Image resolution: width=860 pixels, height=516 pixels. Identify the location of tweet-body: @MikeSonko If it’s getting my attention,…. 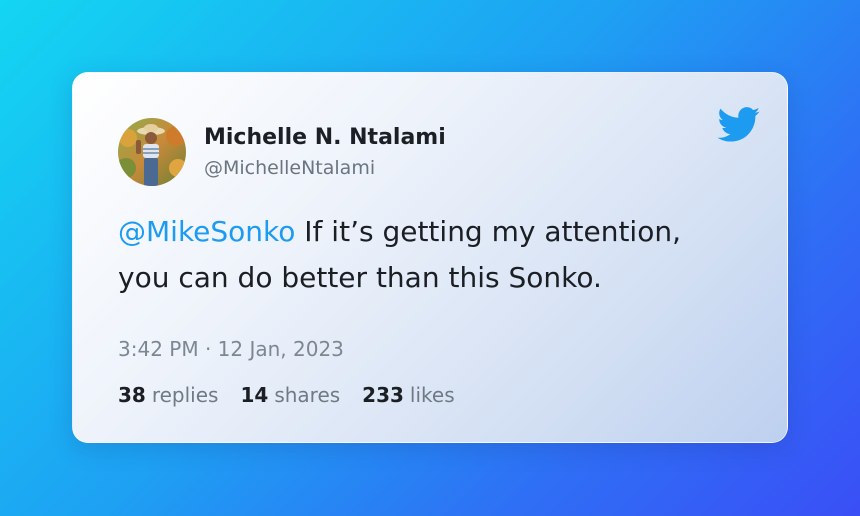
(428, 255).